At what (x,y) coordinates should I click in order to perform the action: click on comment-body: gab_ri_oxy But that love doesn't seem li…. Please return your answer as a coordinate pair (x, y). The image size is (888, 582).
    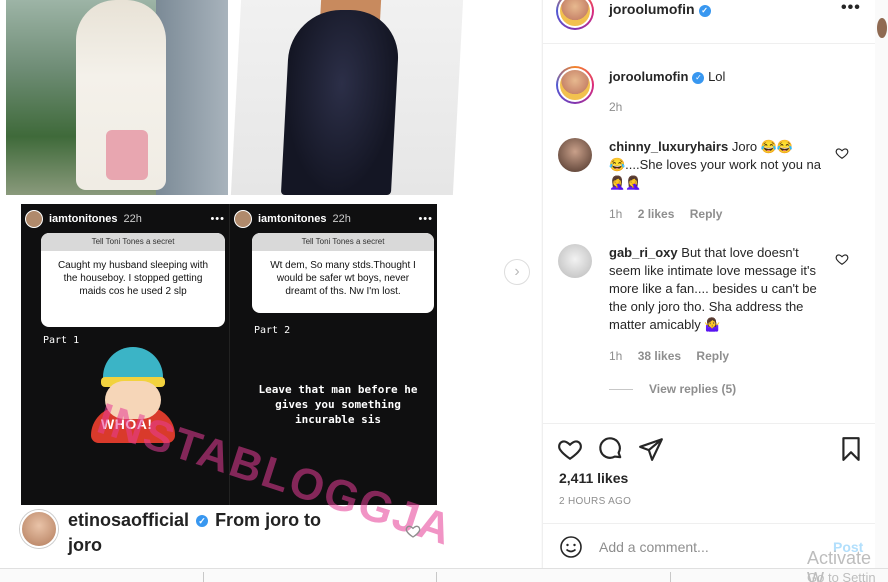
    Looking at the image, I should click on (719, 289).